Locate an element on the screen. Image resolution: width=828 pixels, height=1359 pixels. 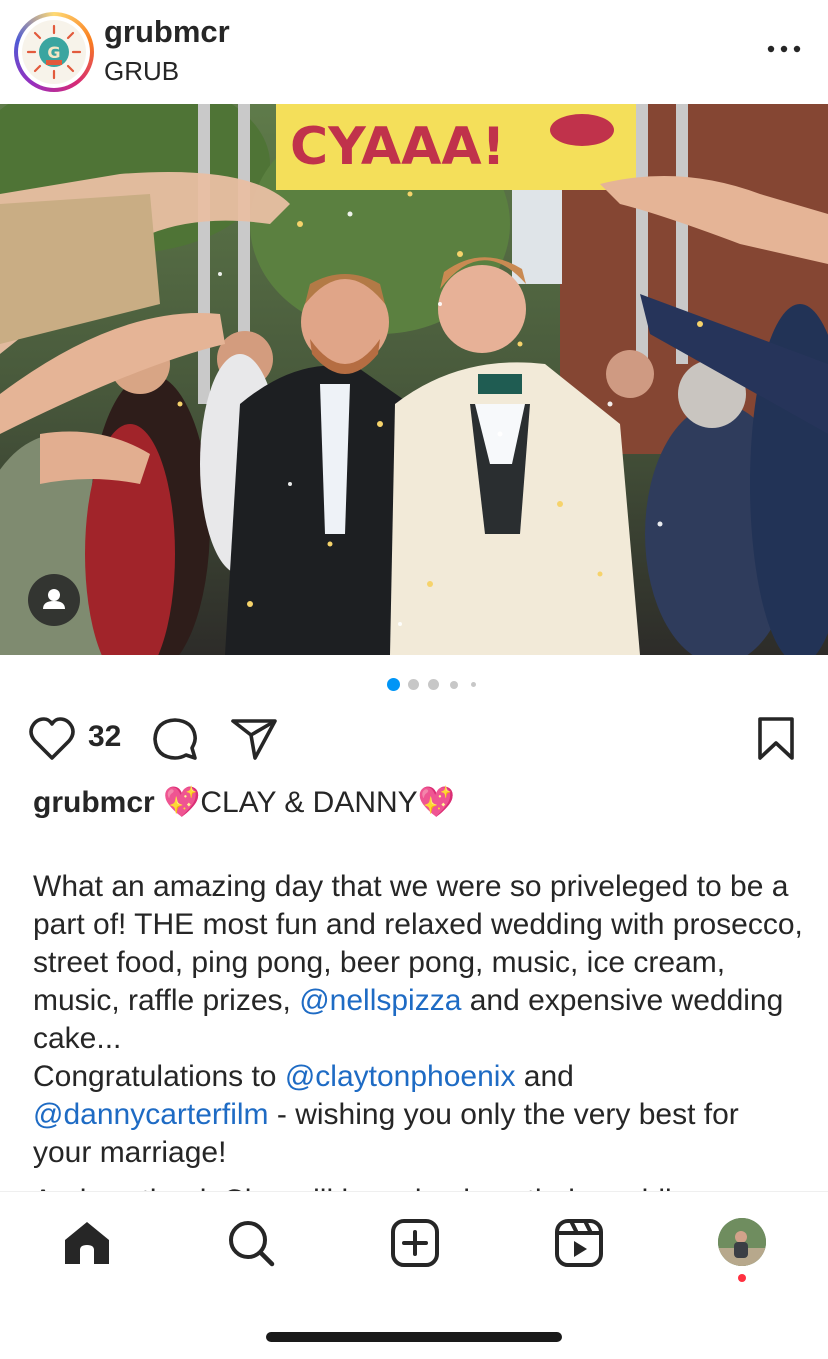
home-icon is located at coordinates (87, 1243).